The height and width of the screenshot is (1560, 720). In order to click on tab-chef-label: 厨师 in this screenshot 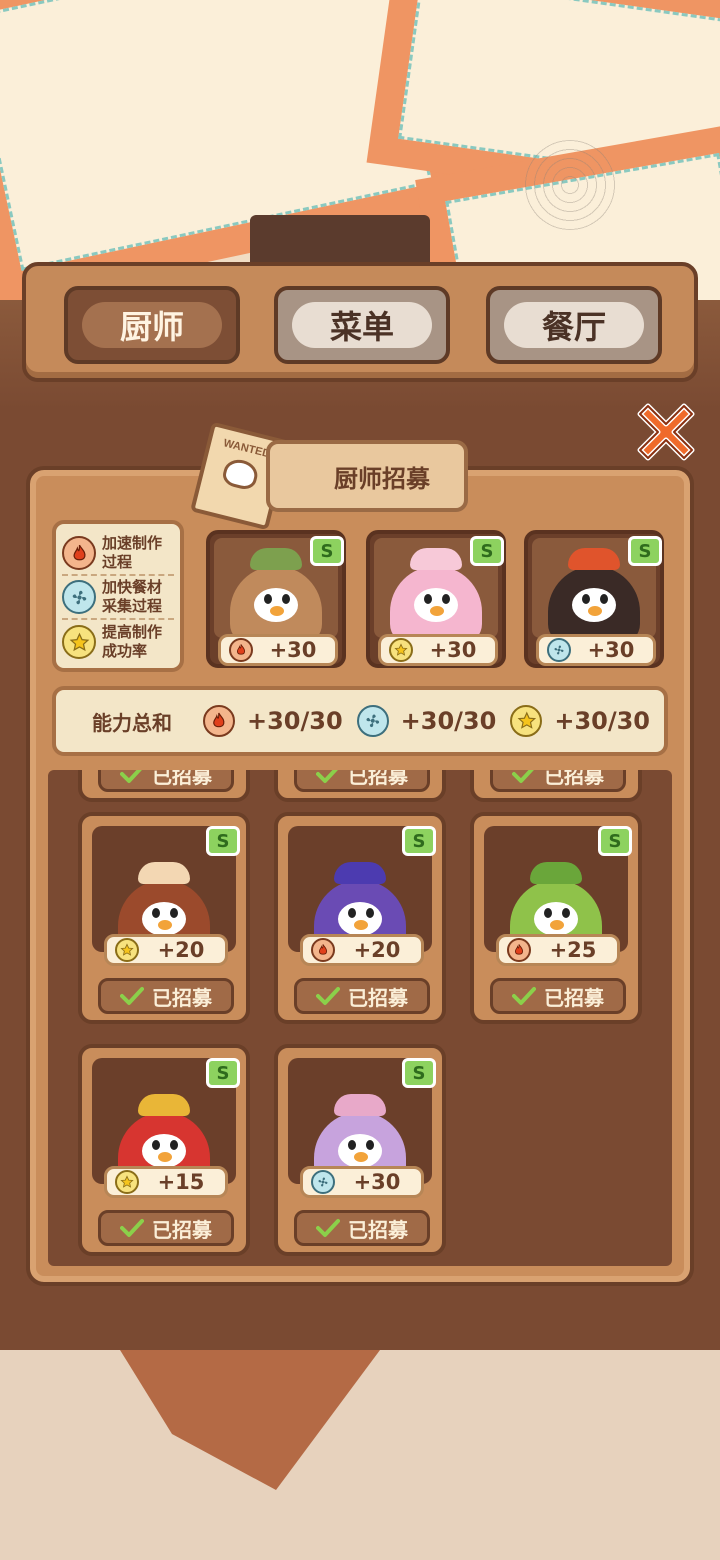, I will do `click(151, 327)`.